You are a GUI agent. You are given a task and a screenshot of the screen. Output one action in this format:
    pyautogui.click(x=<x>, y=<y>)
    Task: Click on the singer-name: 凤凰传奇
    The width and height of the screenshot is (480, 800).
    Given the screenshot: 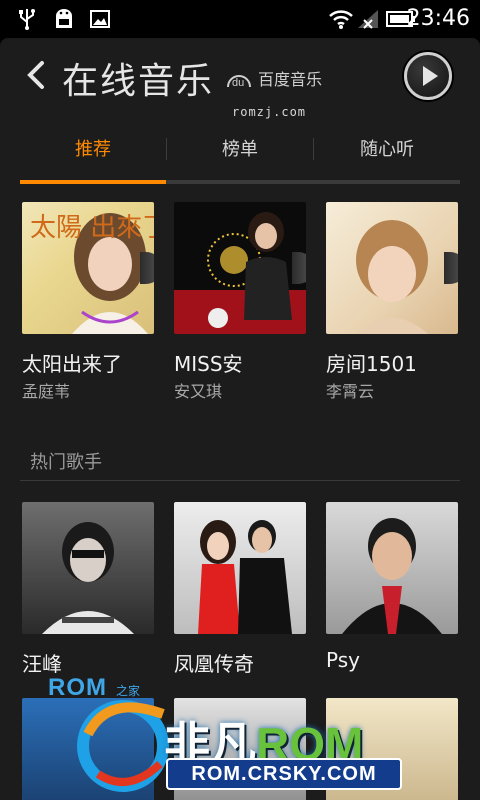 What is the action you would take?
    pyautogui.click(x=214, y=664)
    